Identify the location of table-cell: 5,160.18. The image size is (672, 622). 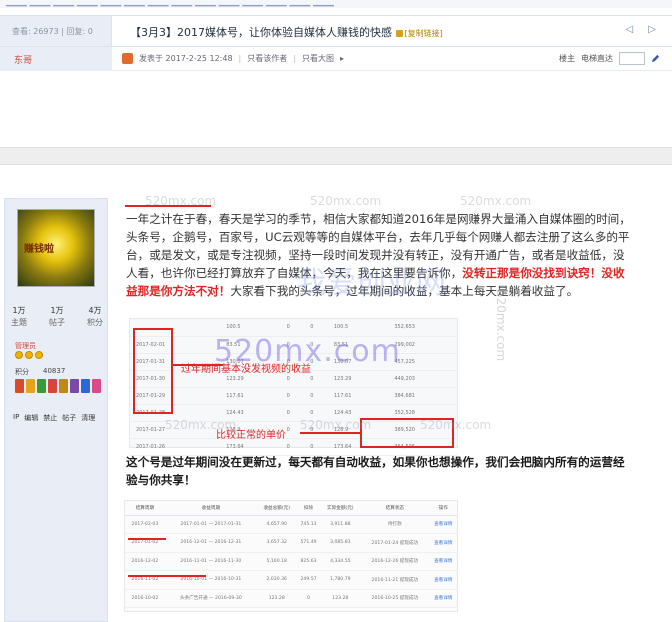
(276, 561).